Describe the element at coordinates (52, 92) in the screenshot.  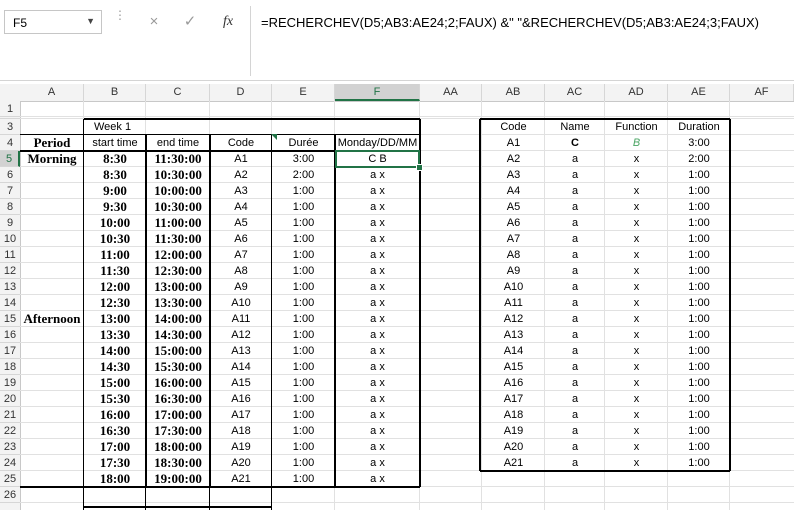
I see `column-header-a: A` at that location.